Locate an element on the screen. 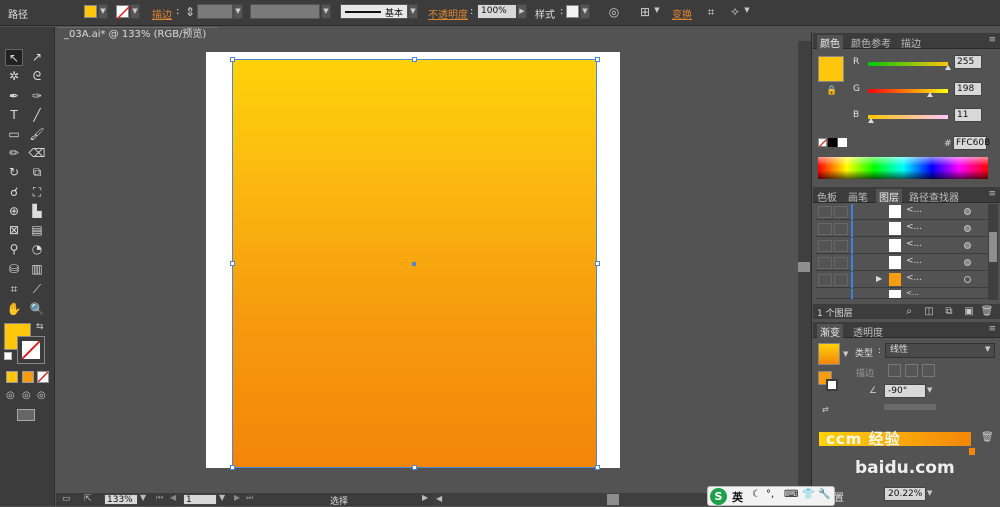 This screenshot has height=507, width=1000. fill-dropdown-arrow: ▼ is located at coordinates (103, 11).